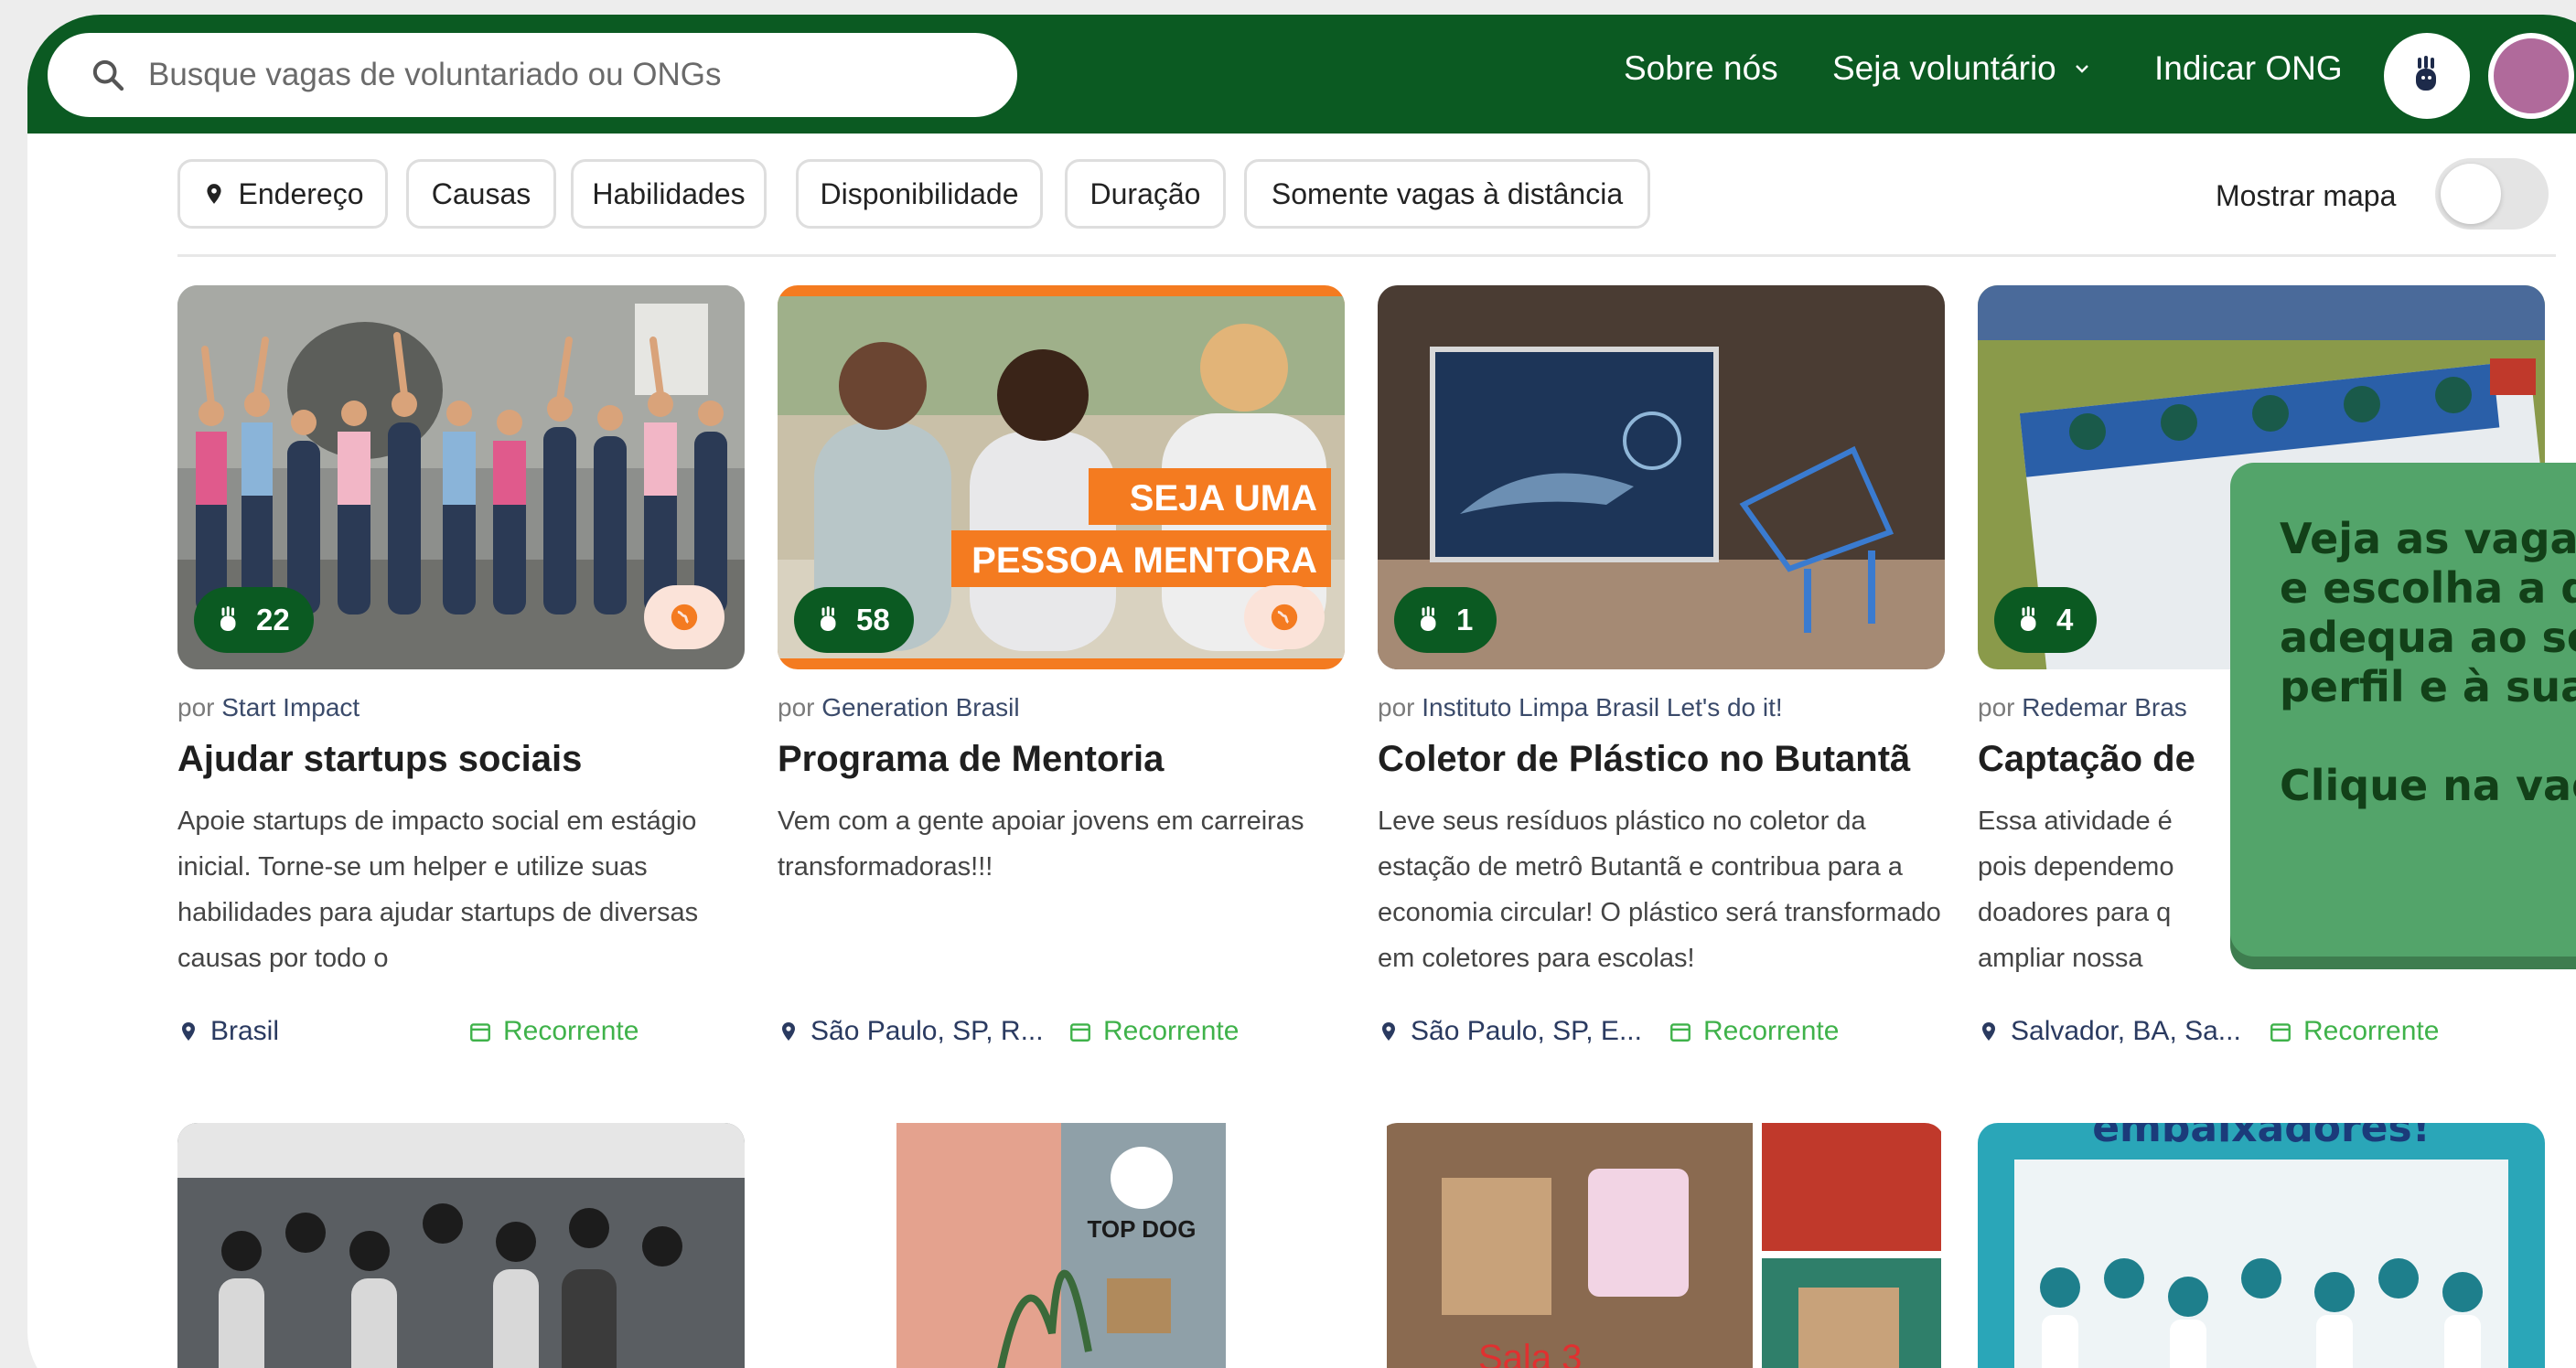 This screenshot has width=2576, height=1368. I want to click on card-title: Coletor de Plástico no Butantã, so click(1661, 759).